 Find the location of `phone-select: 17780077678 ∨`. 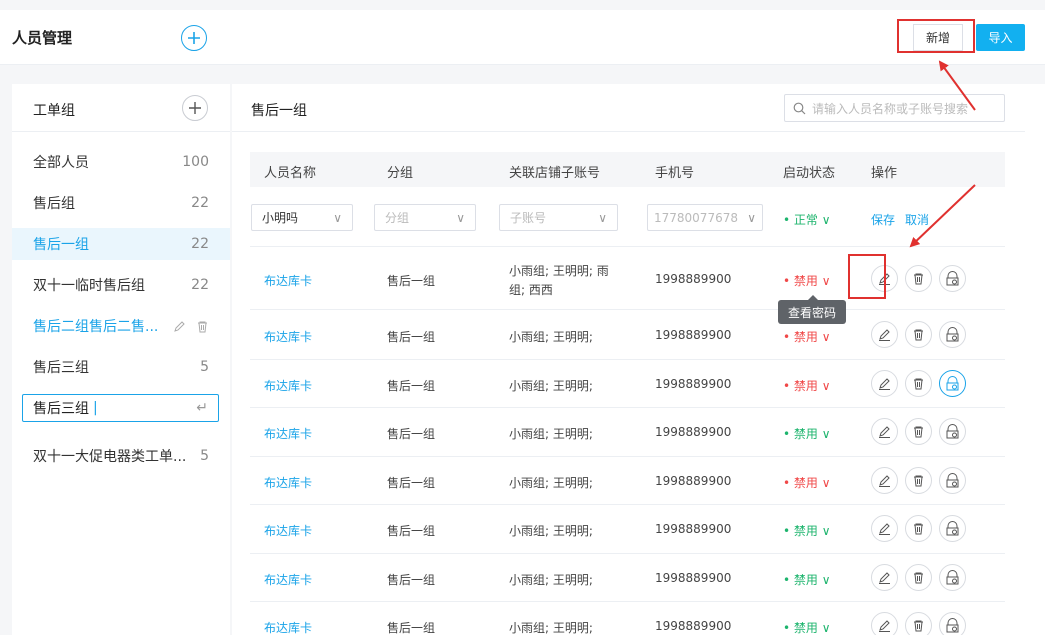

phone-select: 17780077678 ∨ is located at coordinates (705, 217).